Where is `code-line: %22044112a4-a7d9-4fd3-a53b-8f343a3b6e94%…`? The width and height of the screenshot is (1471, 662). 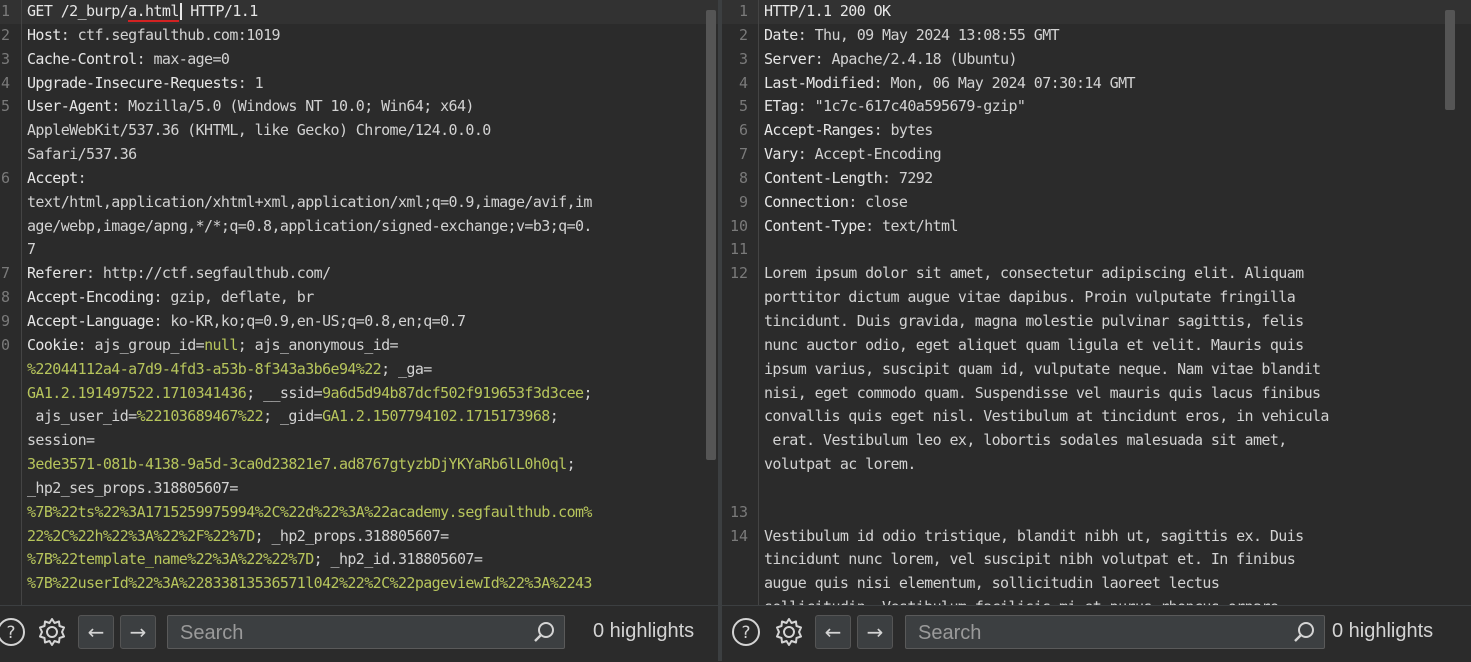
code-line: %22044112a4-a7d9-4fd3-a53b-8f343a3b6e94%… is located at coordinates (359, 370).